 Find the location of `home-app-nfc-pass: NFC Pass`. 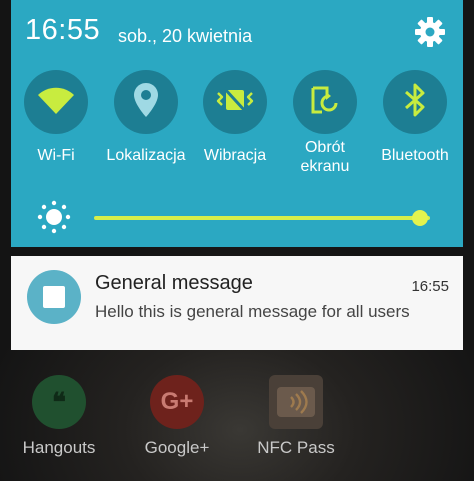

home-app-nfc-pass: NFC Pass is located at coordinates (296, 416).